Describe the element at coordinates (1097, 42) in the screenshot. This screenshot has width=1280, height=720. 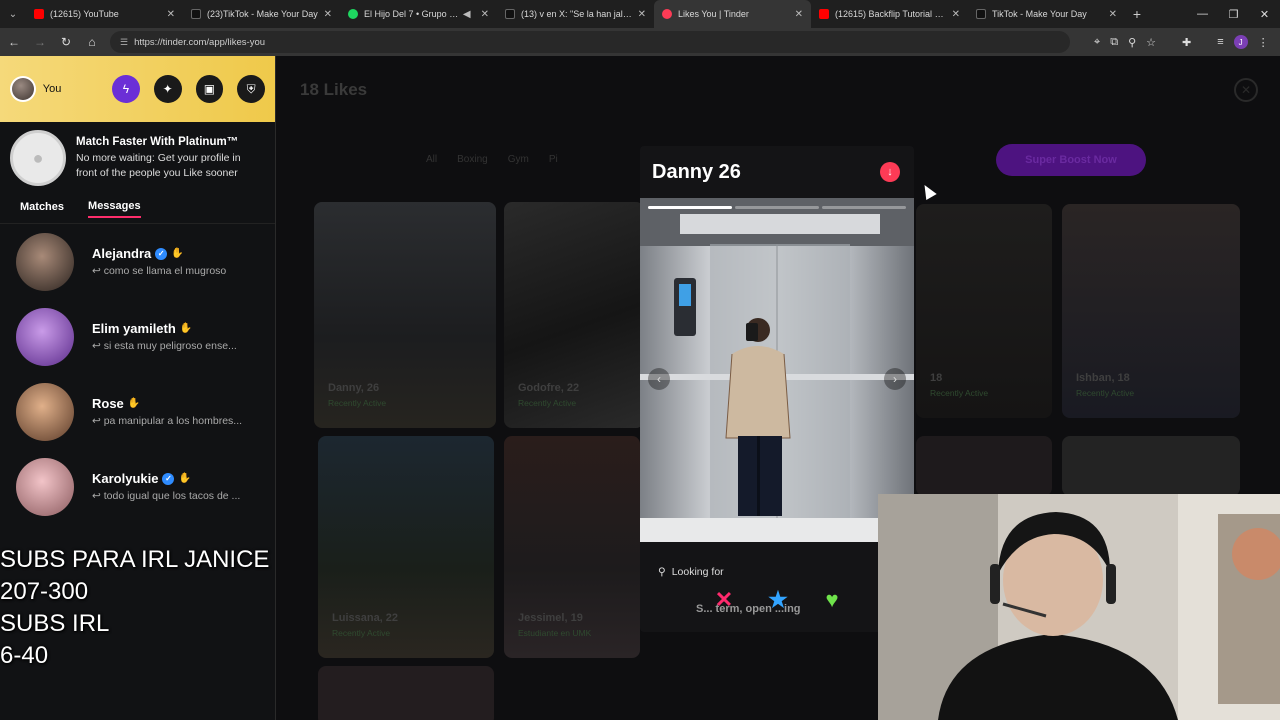
I see `location-icon: ⌖` at that location.